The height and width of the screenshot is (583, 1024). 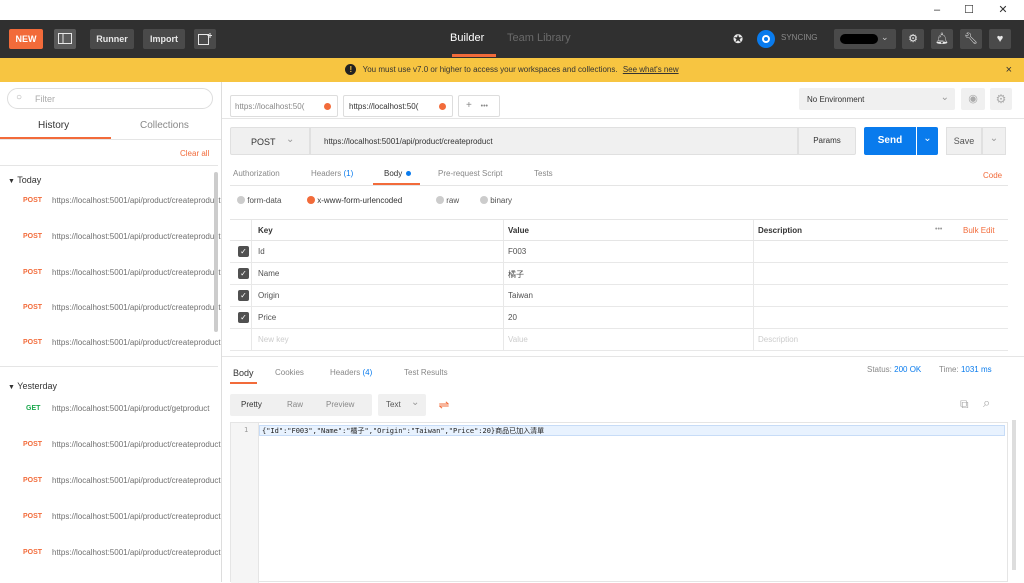 I want to click on view-pretty: Pretty, so click(x=251, y=404).